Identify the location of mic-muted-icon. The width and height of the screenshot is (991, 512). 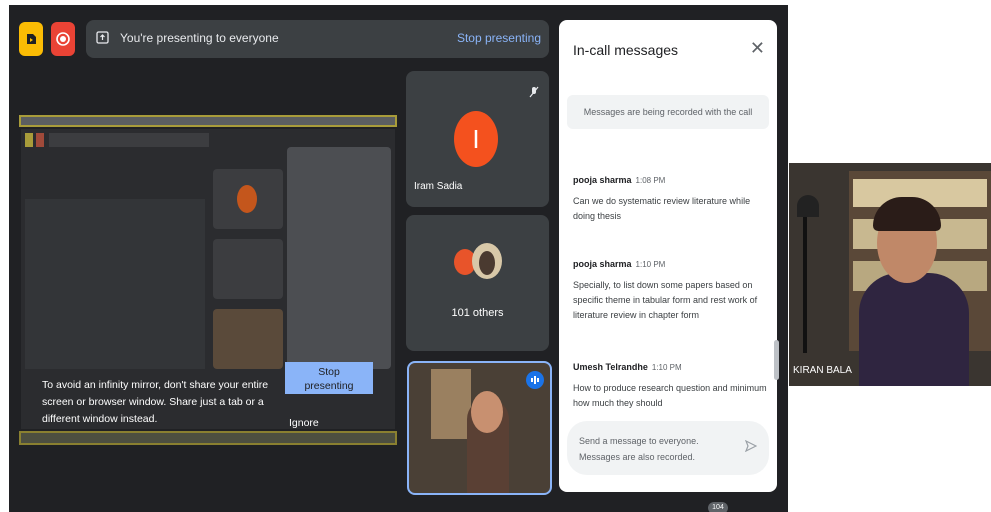
(534, 94).